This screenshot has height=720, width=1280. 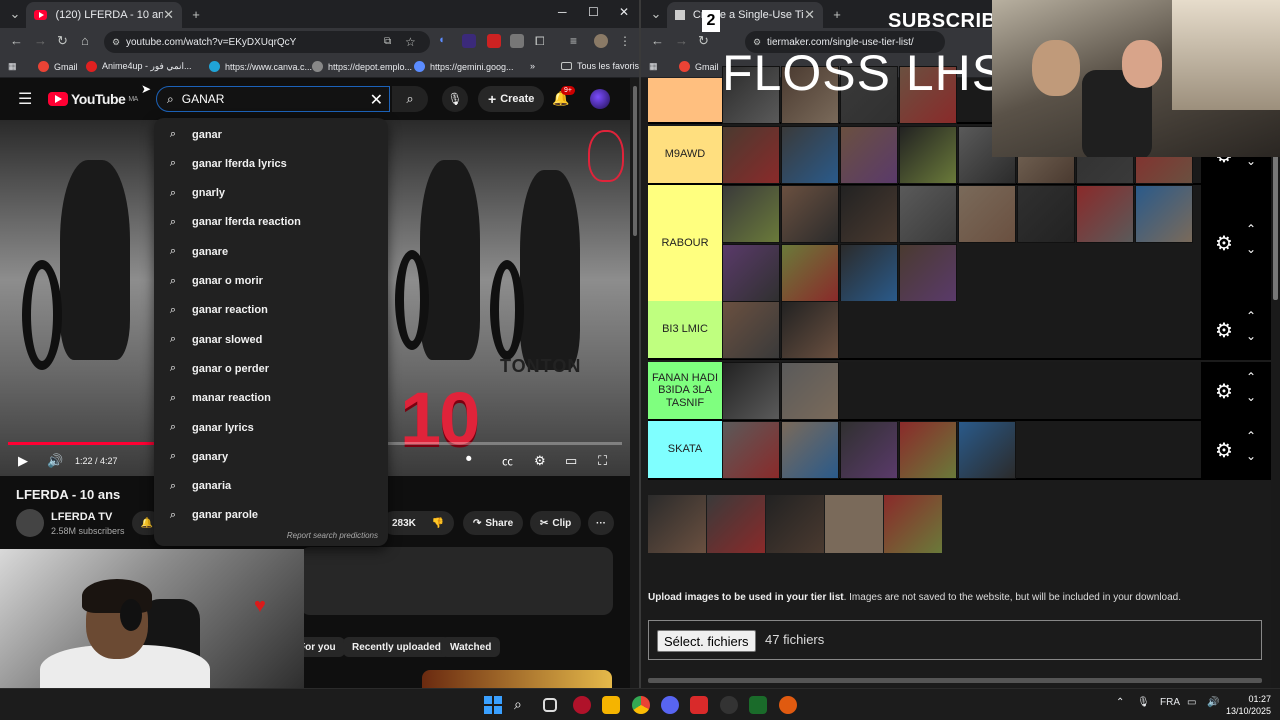 What do you see at coordinates (271, 222) in the screenshot?
I see `search-suggestion: ⌕ ganar lferda reaction` at bounding box center [271, 222].